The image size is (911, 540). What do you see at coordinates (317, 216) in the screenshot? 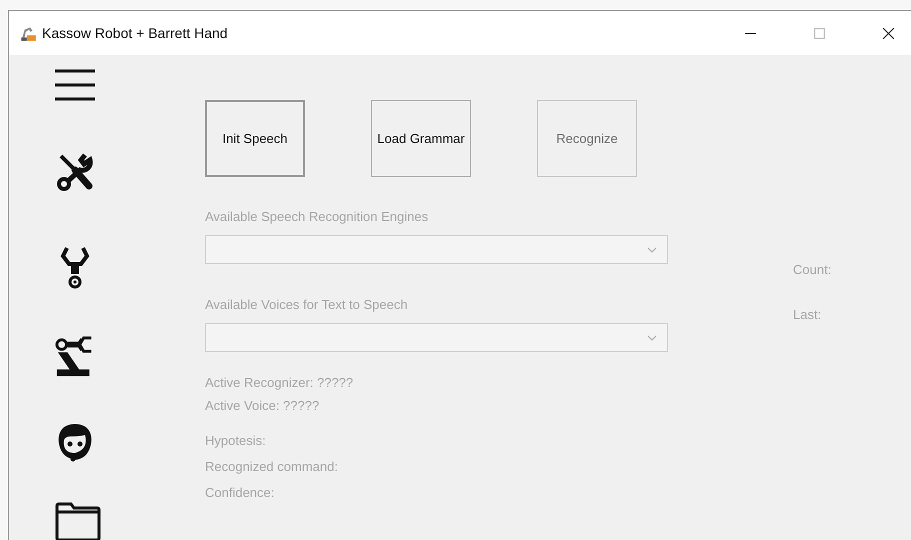
I see `dropdown-label: Available Speech Recognition Engines` at bounding box center [317, 216].